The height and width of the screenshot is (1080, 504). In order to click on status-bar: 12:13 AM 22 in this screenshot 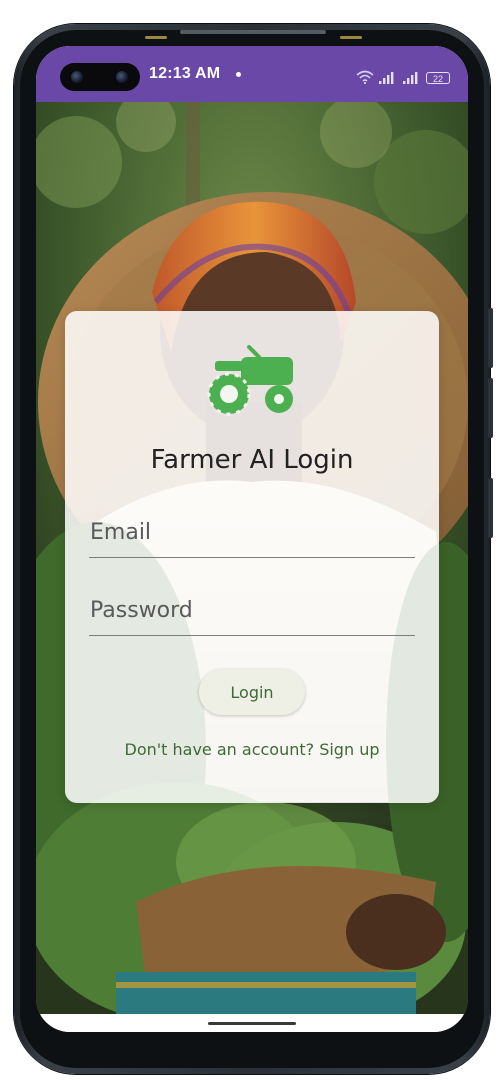, I will do `click(252, 74)`.